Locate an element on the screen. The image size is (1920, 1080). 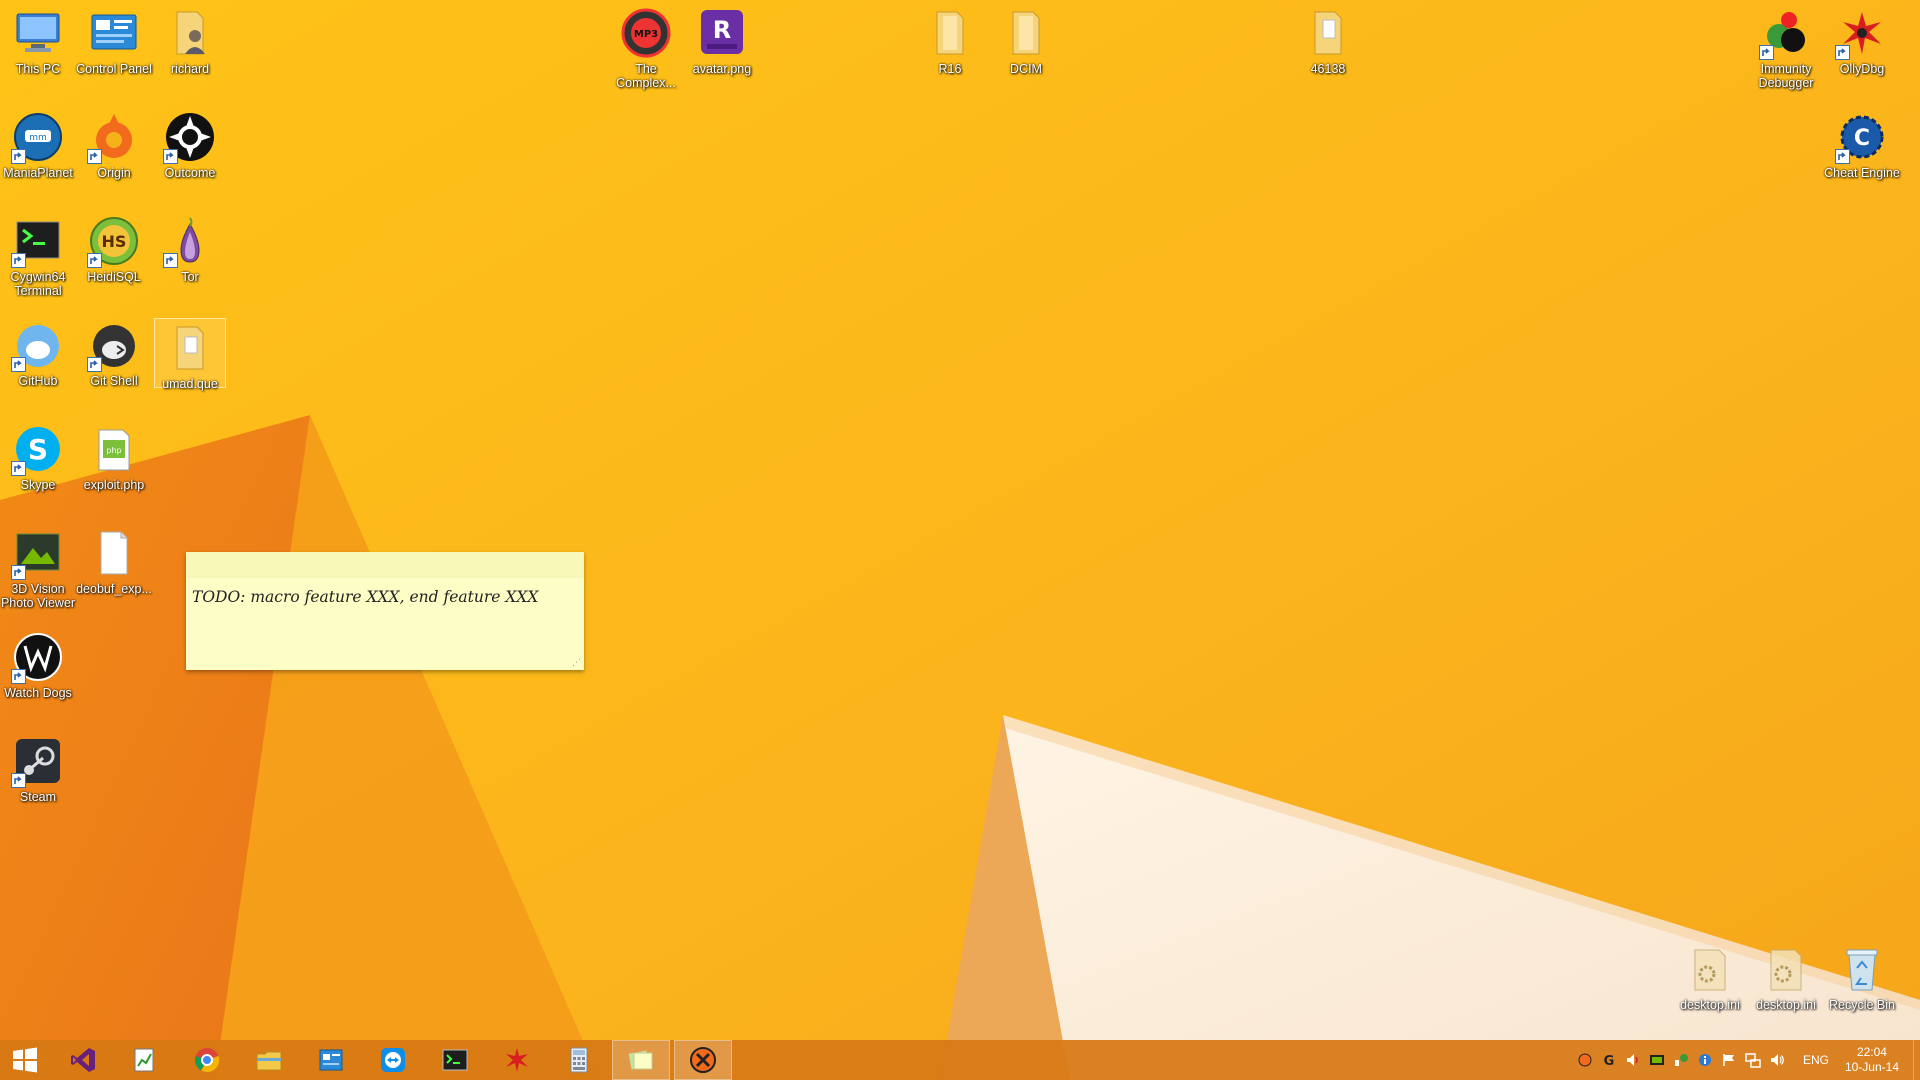
user-folder-icon is located at coordinates (190, 33).